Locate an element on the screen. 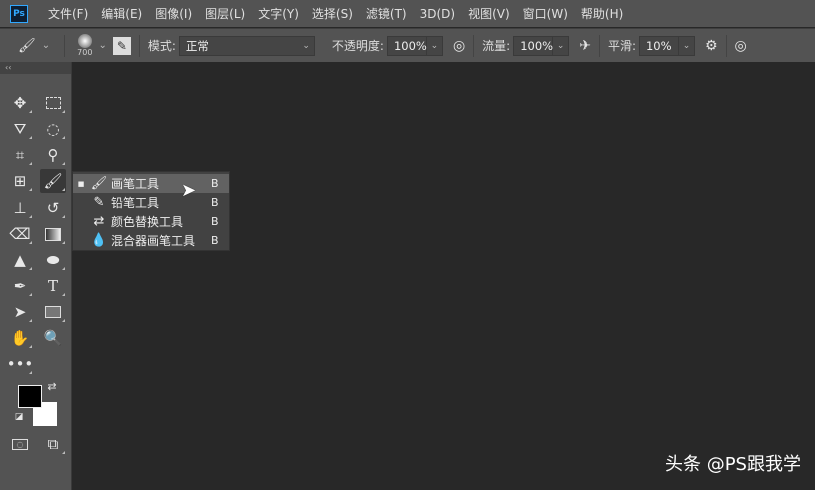  menu-select: 选择(S) is located at coordinates (332, 13).